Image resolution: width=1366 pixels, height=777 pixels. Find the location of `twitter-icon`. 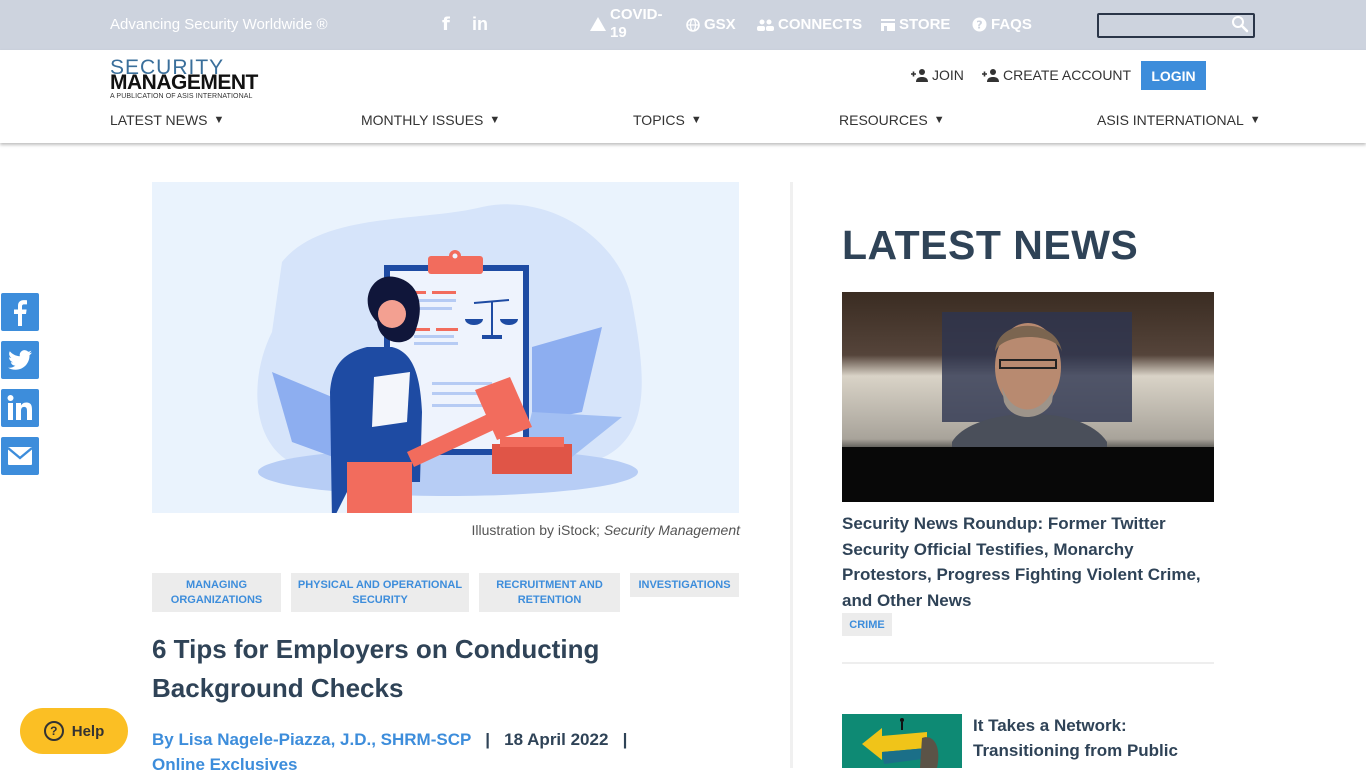

twitter-icon is located at coordinates (20, 360).